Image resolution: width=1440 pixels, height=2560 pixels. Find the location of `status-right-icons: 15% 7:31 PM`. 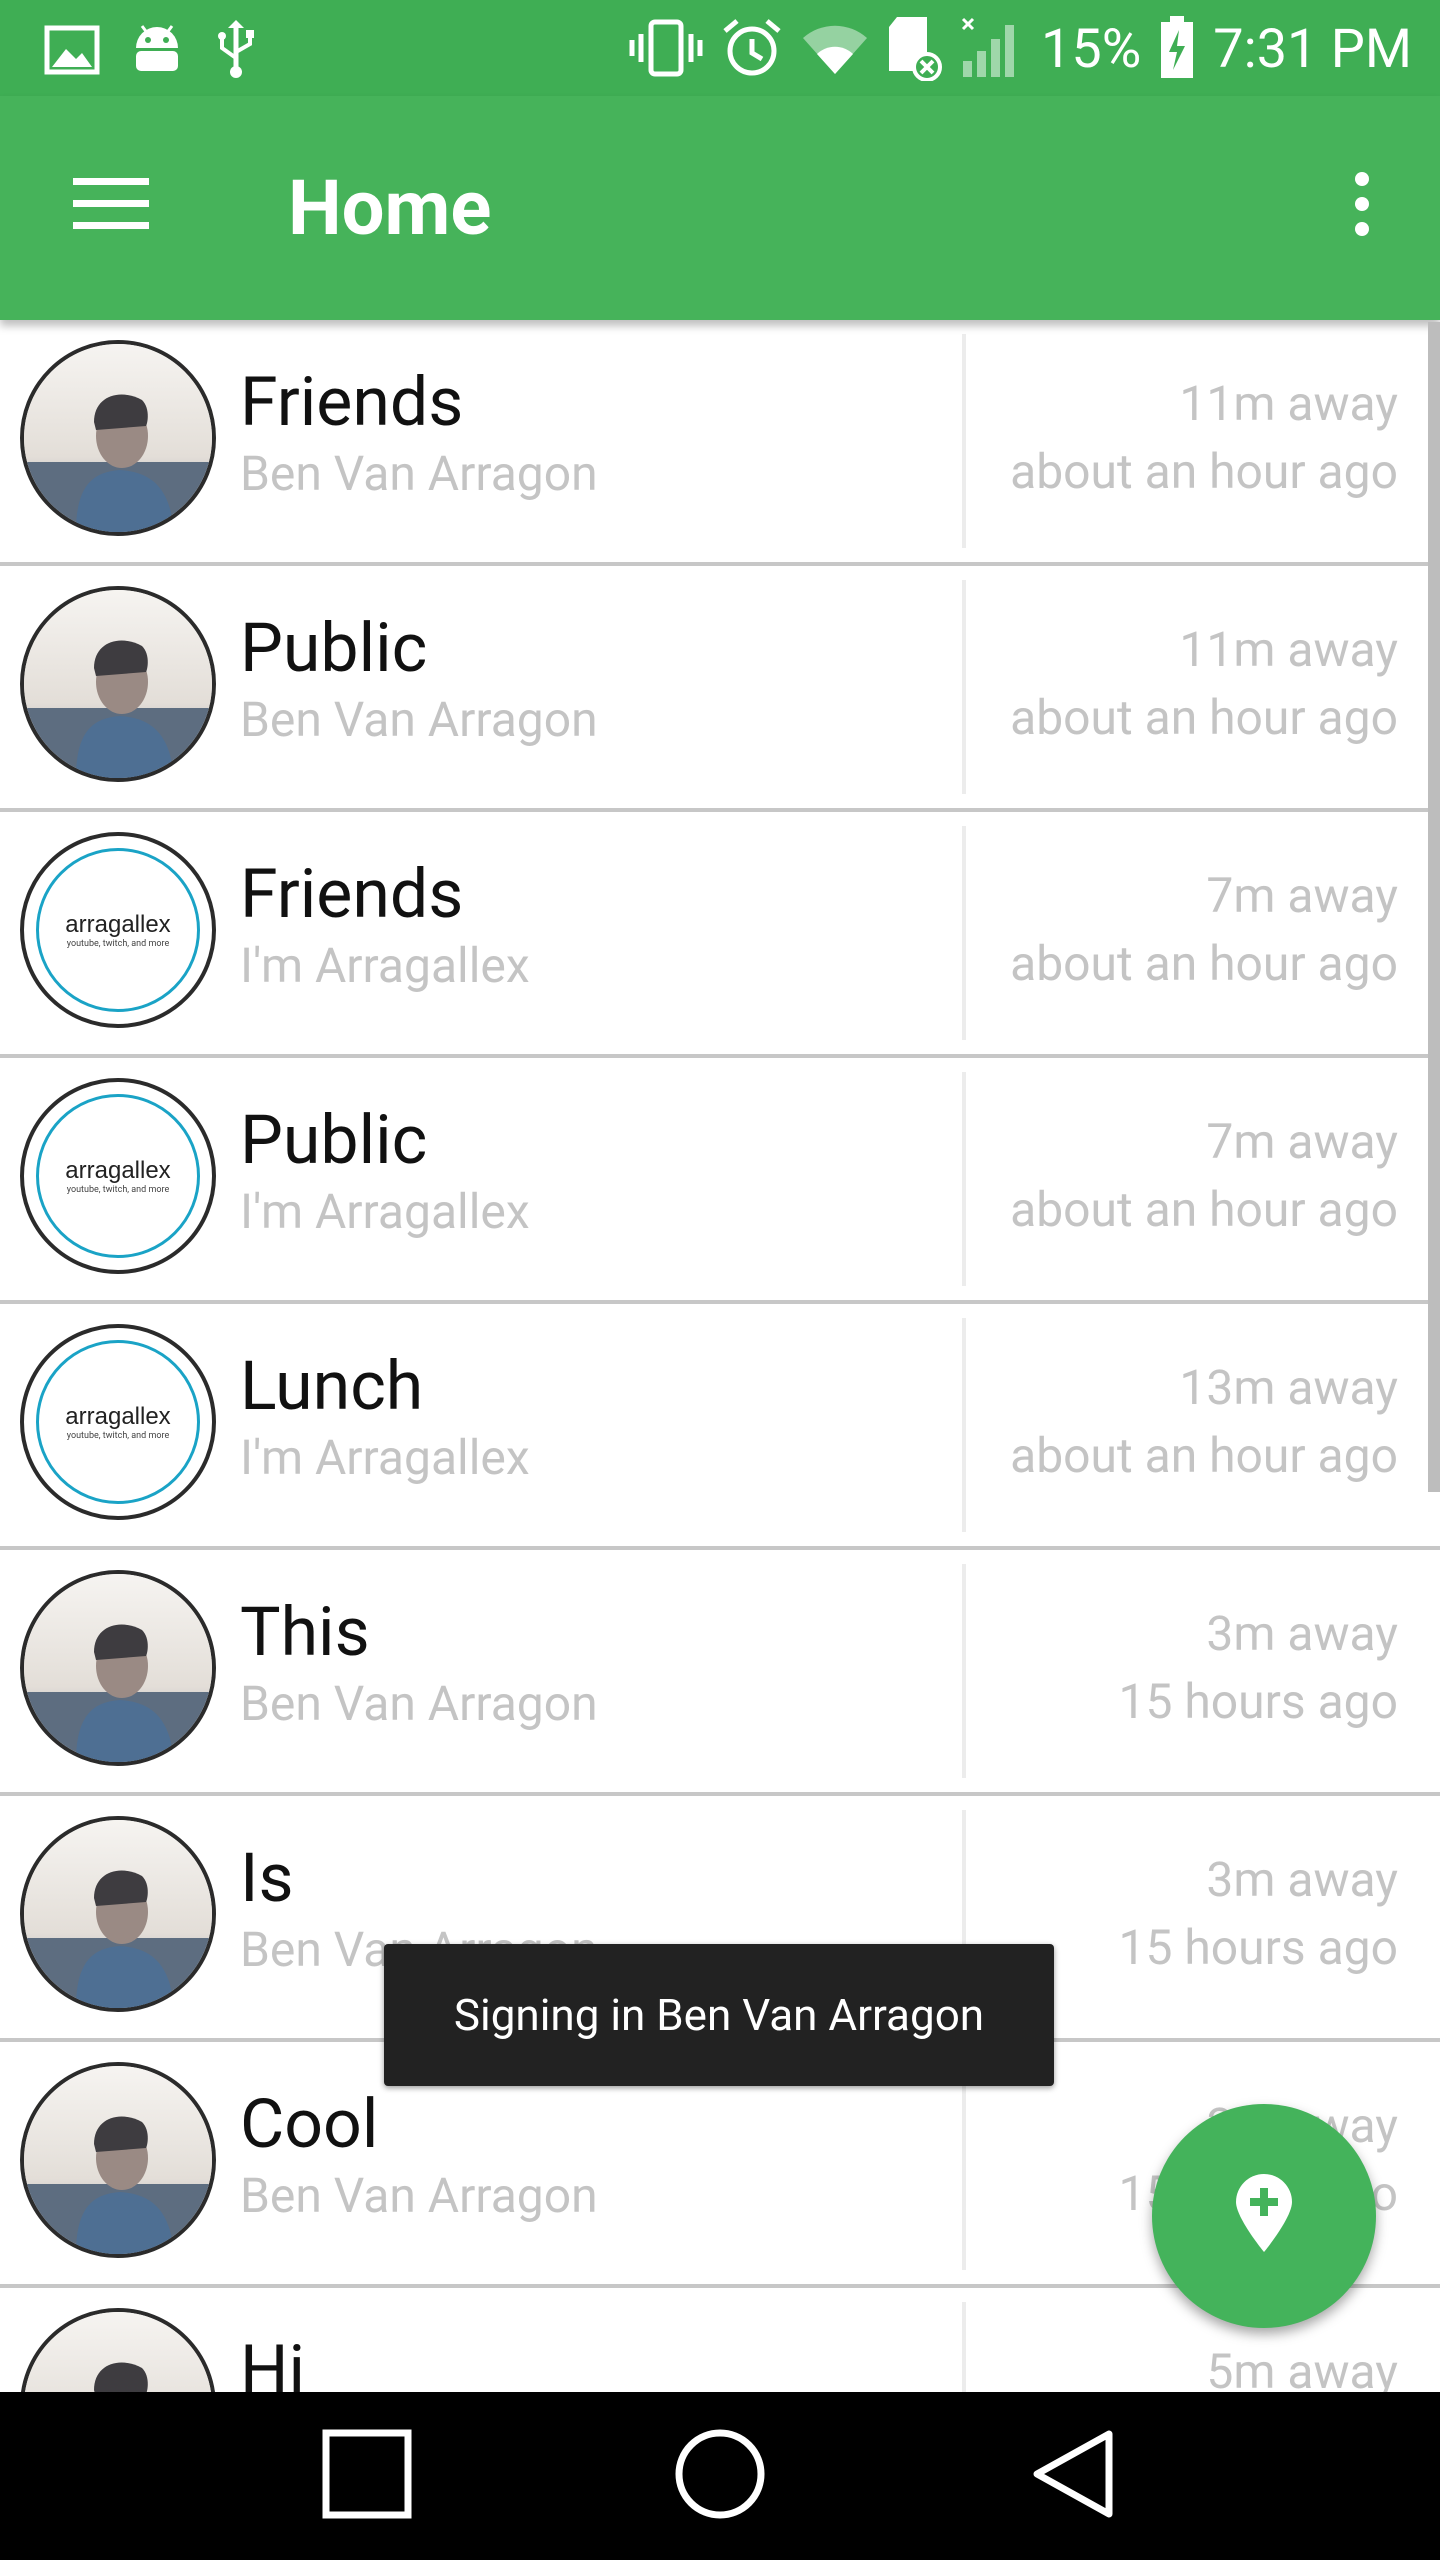

status-right-icons: 15% 7:31 PM is located at coordinates (1020, 50).